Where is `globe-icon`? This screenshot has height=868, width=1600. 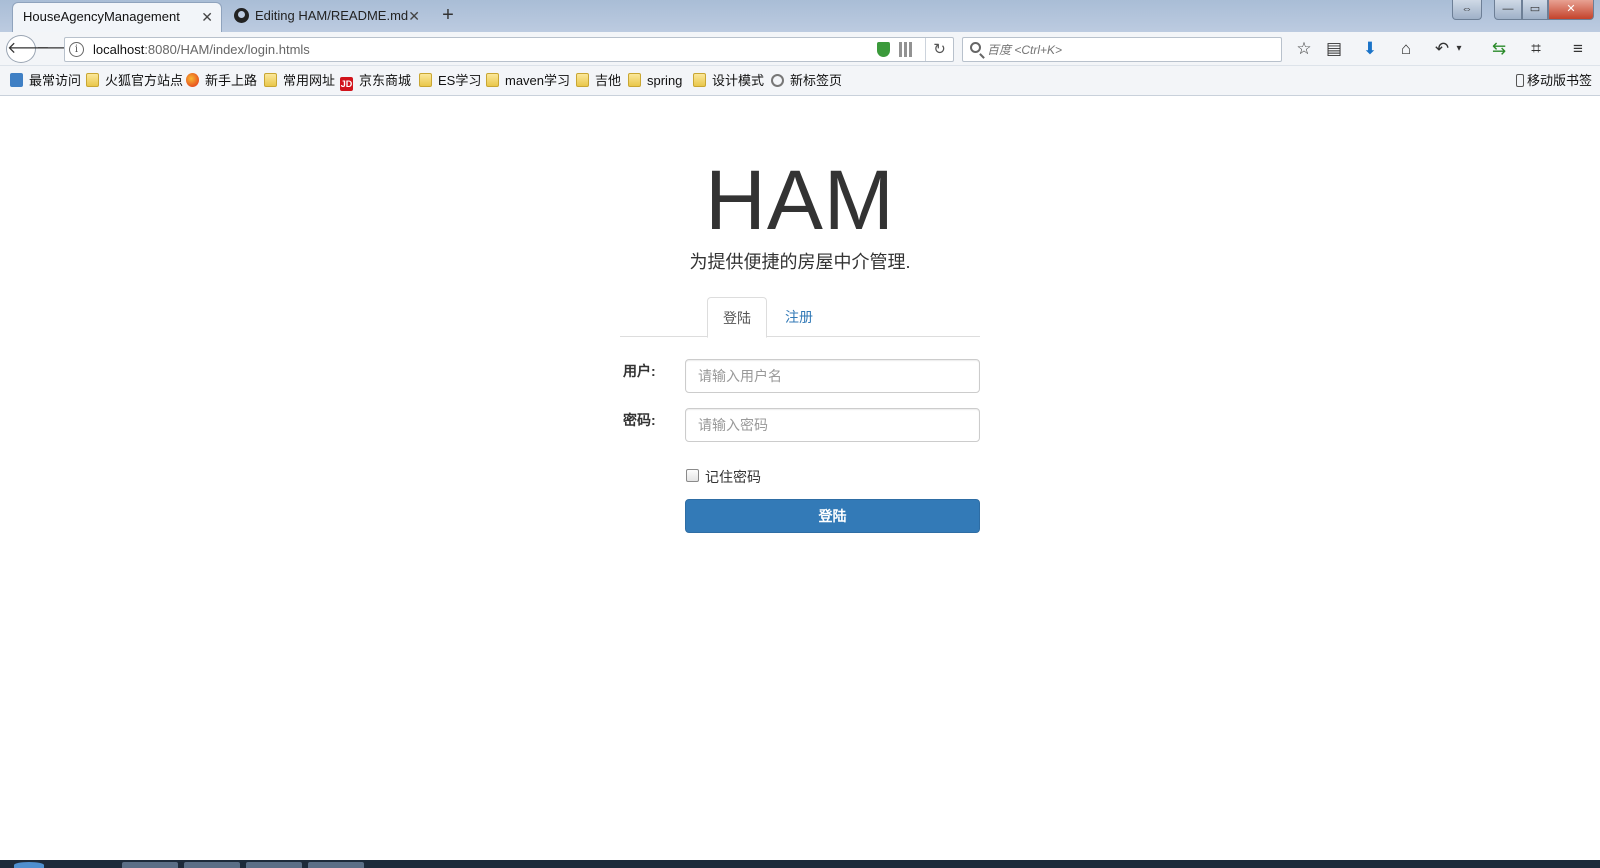
globe-icon is located at coordinates (777, 80).